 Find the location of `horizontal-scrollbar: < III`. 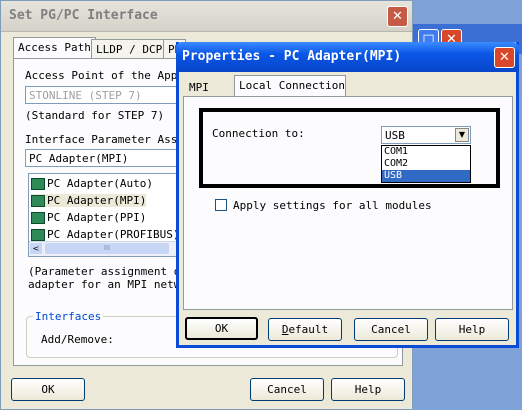

horizontal-scrollbar: < III is located at coordinates (108, 248).